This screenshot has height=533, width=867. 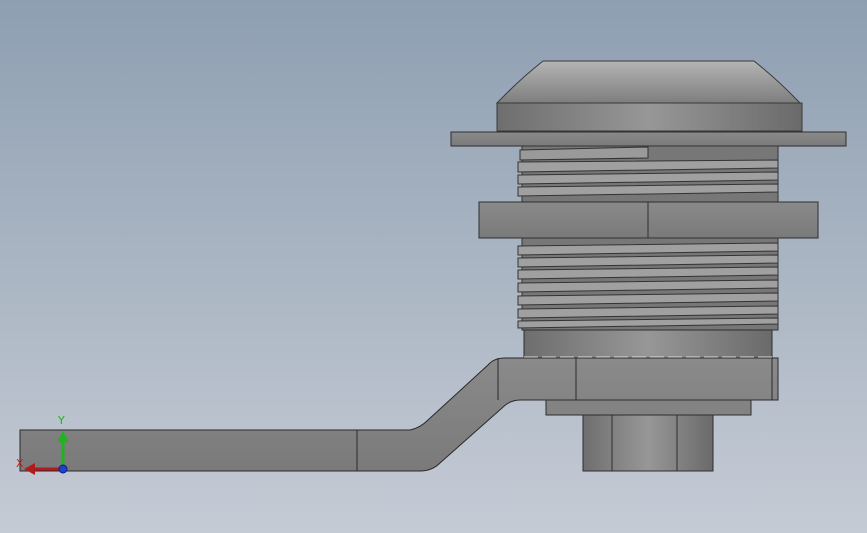 What do you see at coordinates (648, 284) in the screenshot?
I see `threaded-body-lower` at bounding box center [648, 284].